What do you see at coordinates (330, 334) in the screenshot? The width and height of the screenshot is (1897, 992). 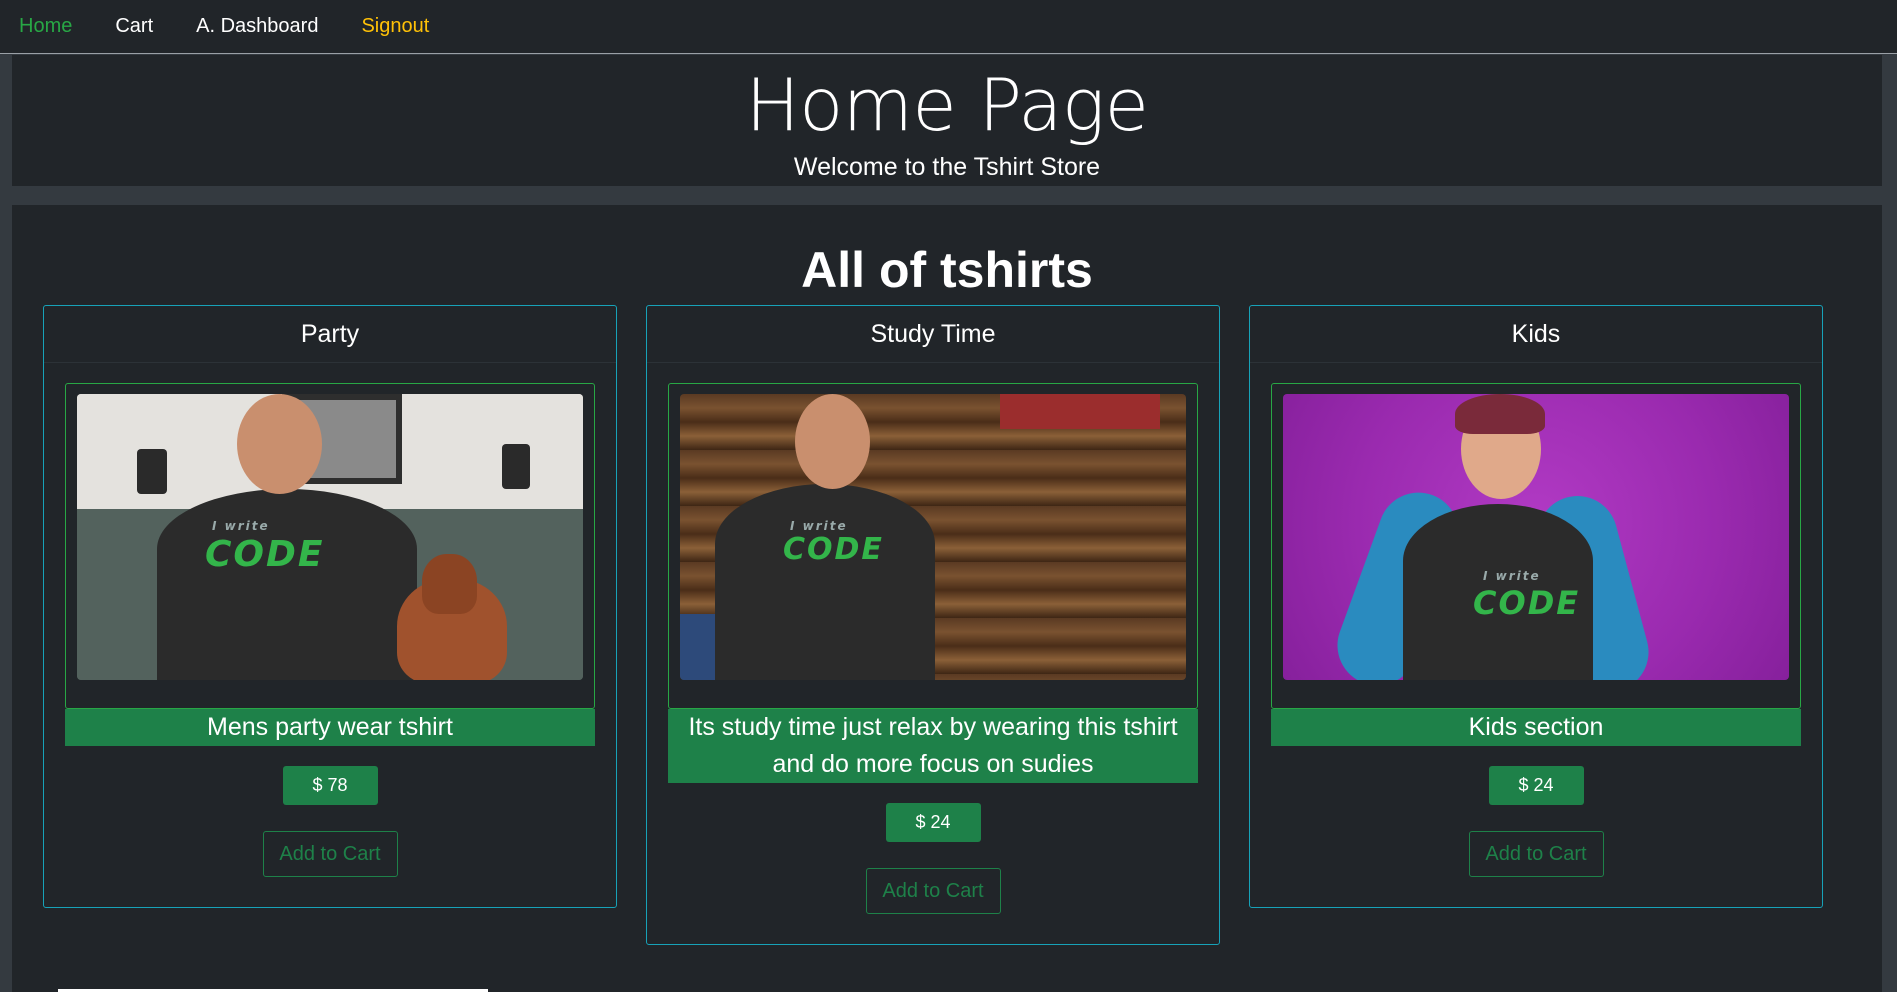 I see `product-card-title: Party` at bounding box center [330, 334].